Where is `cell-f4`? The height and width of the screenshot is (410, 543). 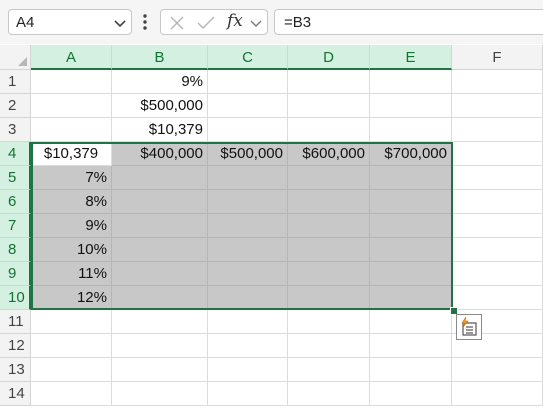 cell-f4 is located at coordinates (497, 154).